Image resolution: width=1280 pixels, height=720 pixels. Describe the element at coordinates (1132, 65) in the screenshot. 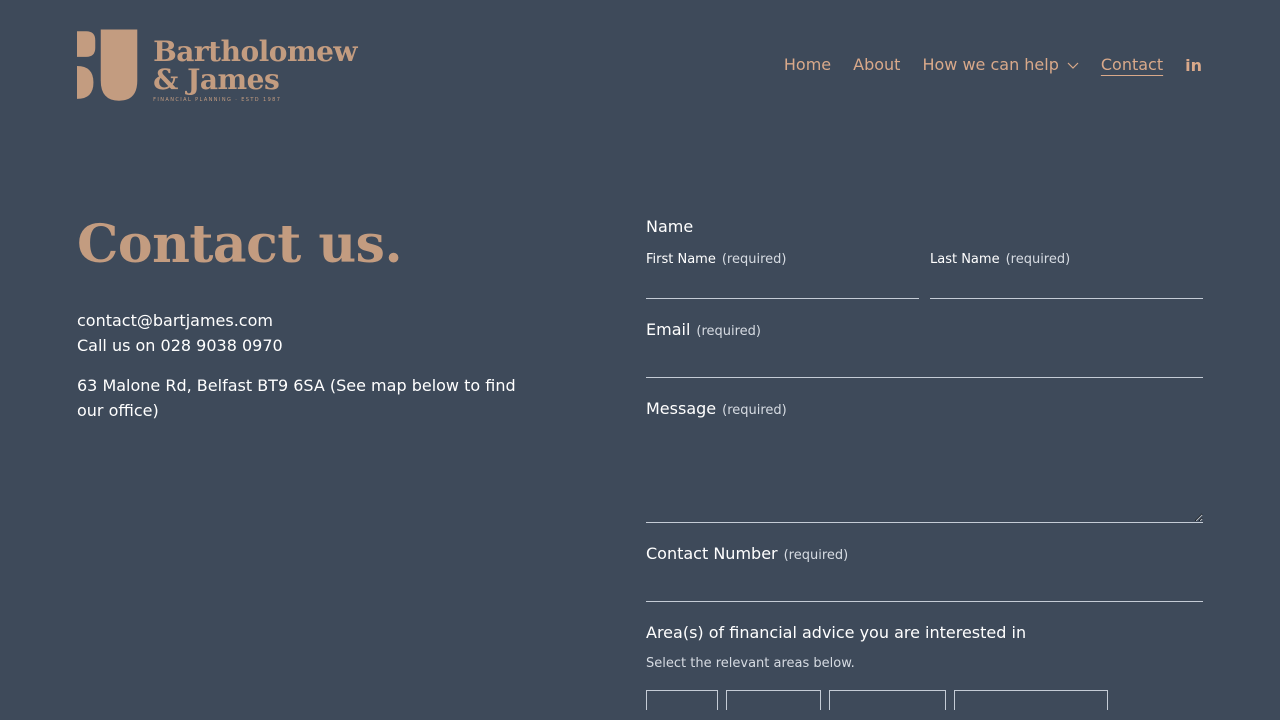

I see `nav-contact: Contact` at that location.